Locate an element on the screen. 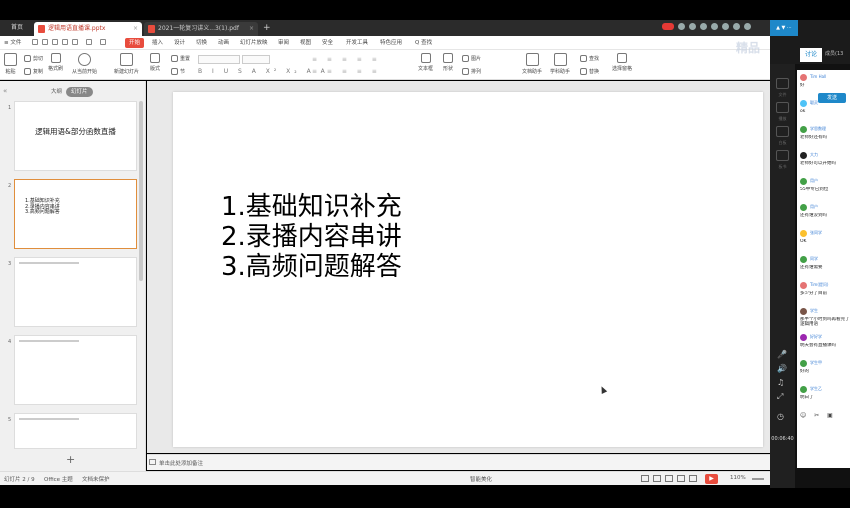  copy-button: 复制 is located at coordinates (33, 71).